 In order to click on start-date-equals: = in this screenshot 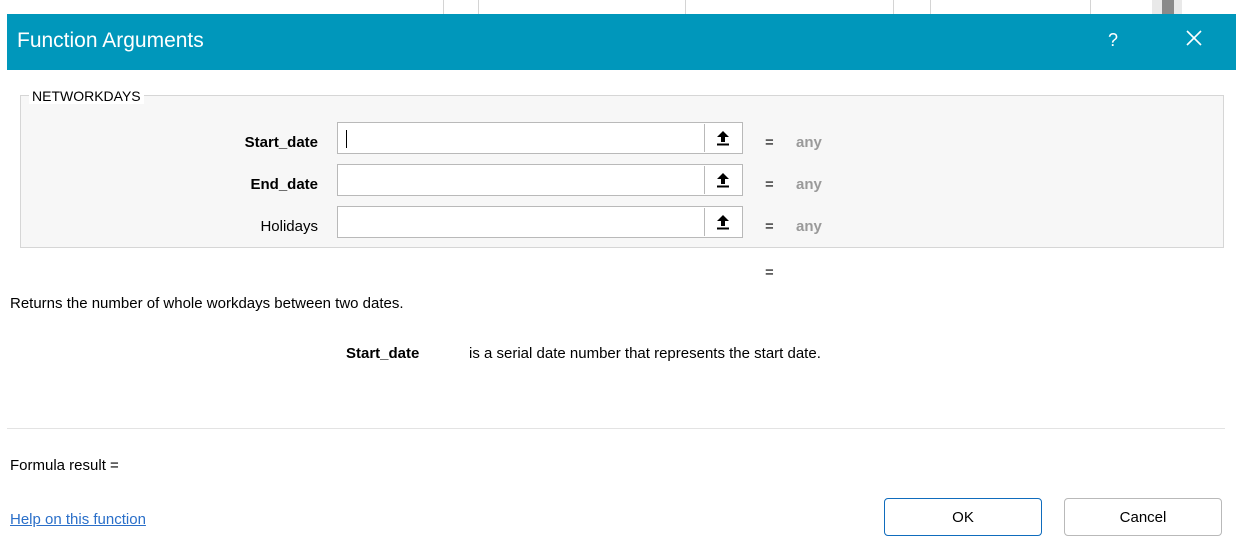, I will do `click(769, 142)`.